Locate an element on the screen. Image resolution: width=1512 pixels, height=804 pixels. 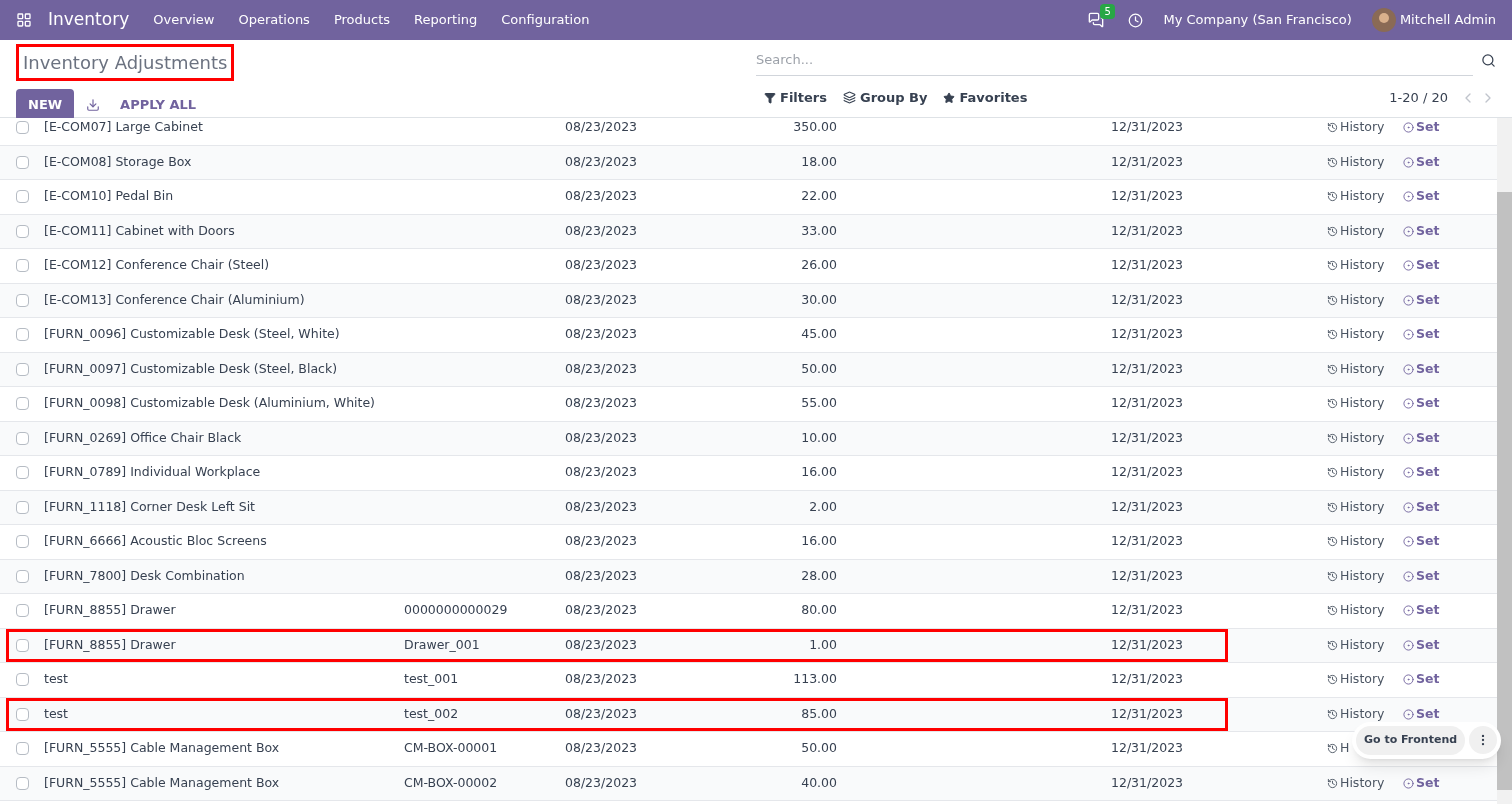
quantity-cell-text: 10.00 is located at coordinates (819, 437).